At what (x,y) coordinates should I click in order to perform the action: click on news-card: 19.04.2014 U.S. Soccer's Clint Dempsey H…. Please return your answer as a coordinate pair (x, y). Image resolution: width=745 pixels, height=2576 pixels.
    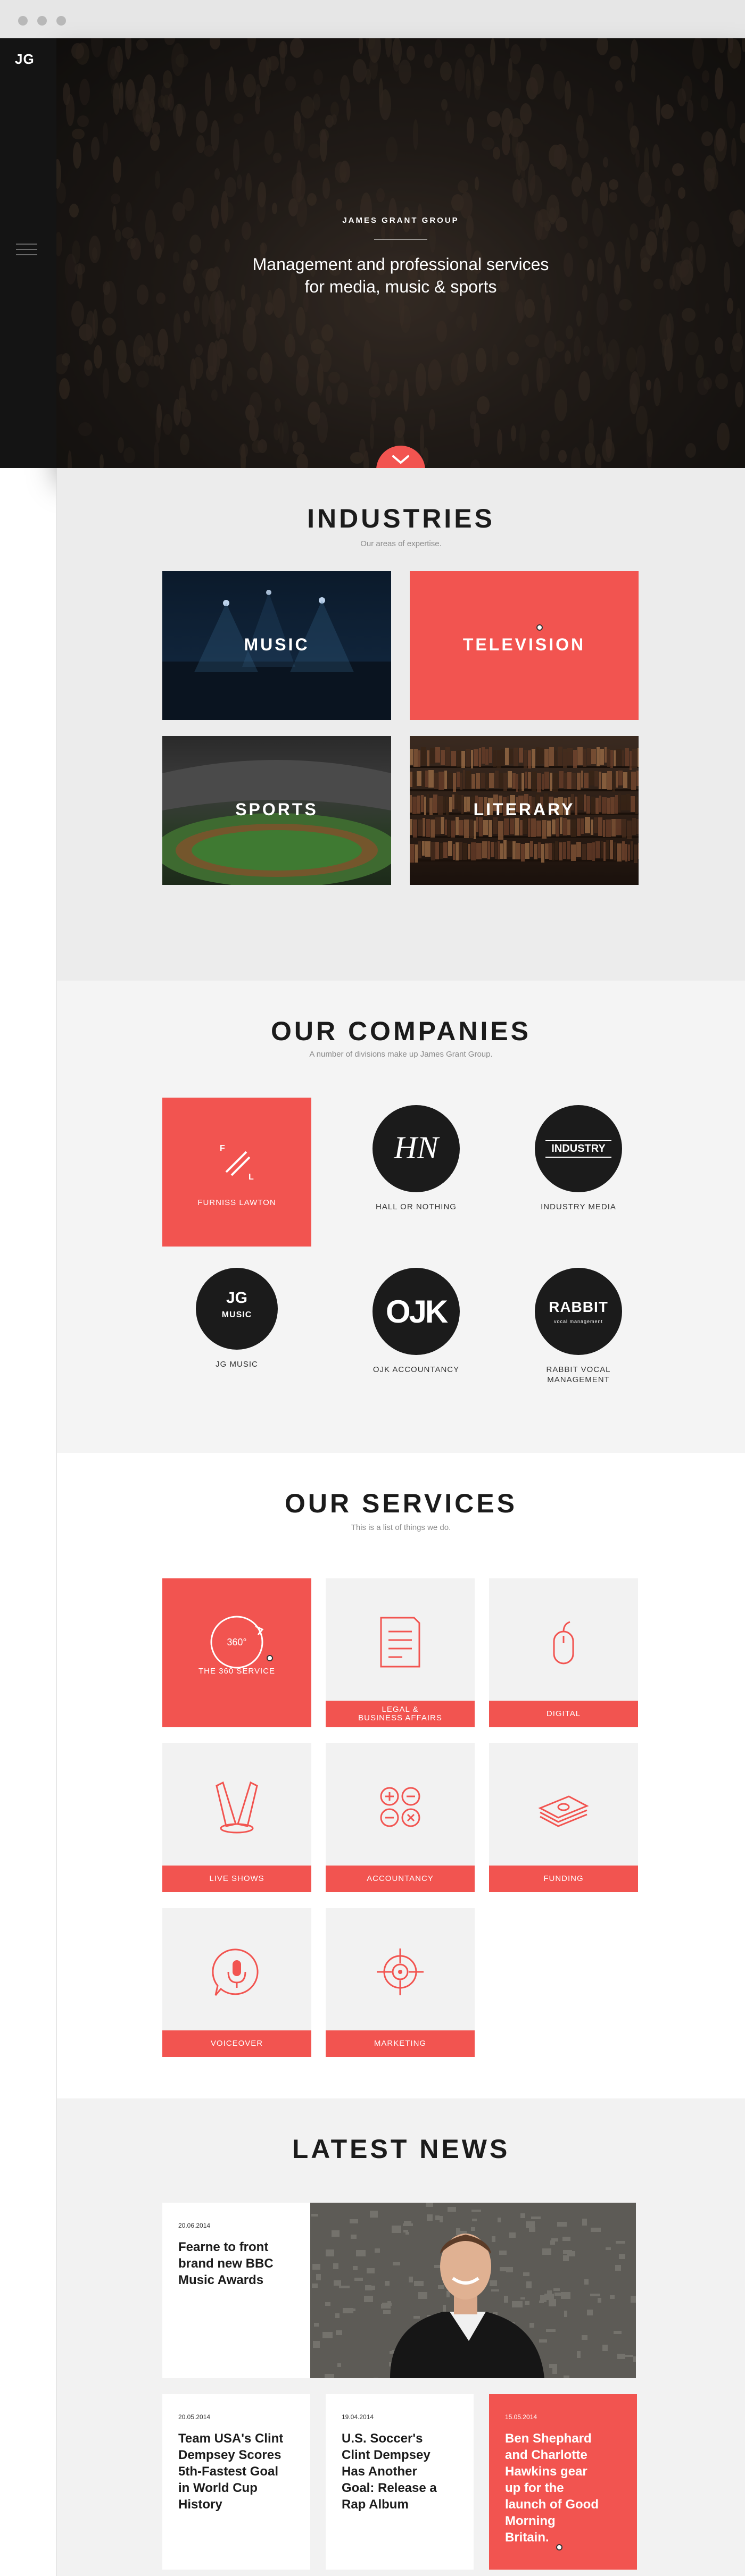
    Looking at the image, I should click on (400, 2482).